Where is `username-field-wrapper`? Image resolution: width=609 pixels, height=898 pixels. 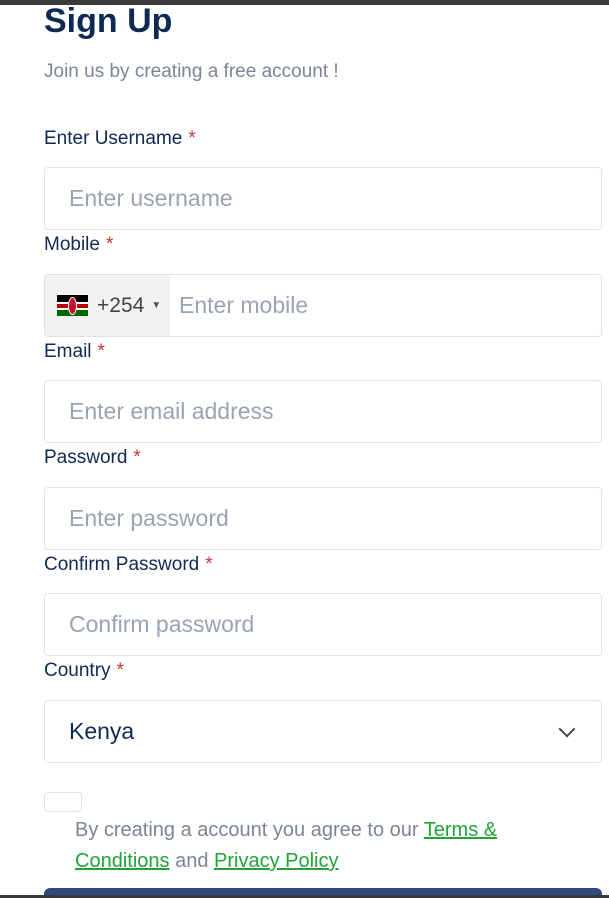
username-field-wrapper is located at coordinates (323, 198).